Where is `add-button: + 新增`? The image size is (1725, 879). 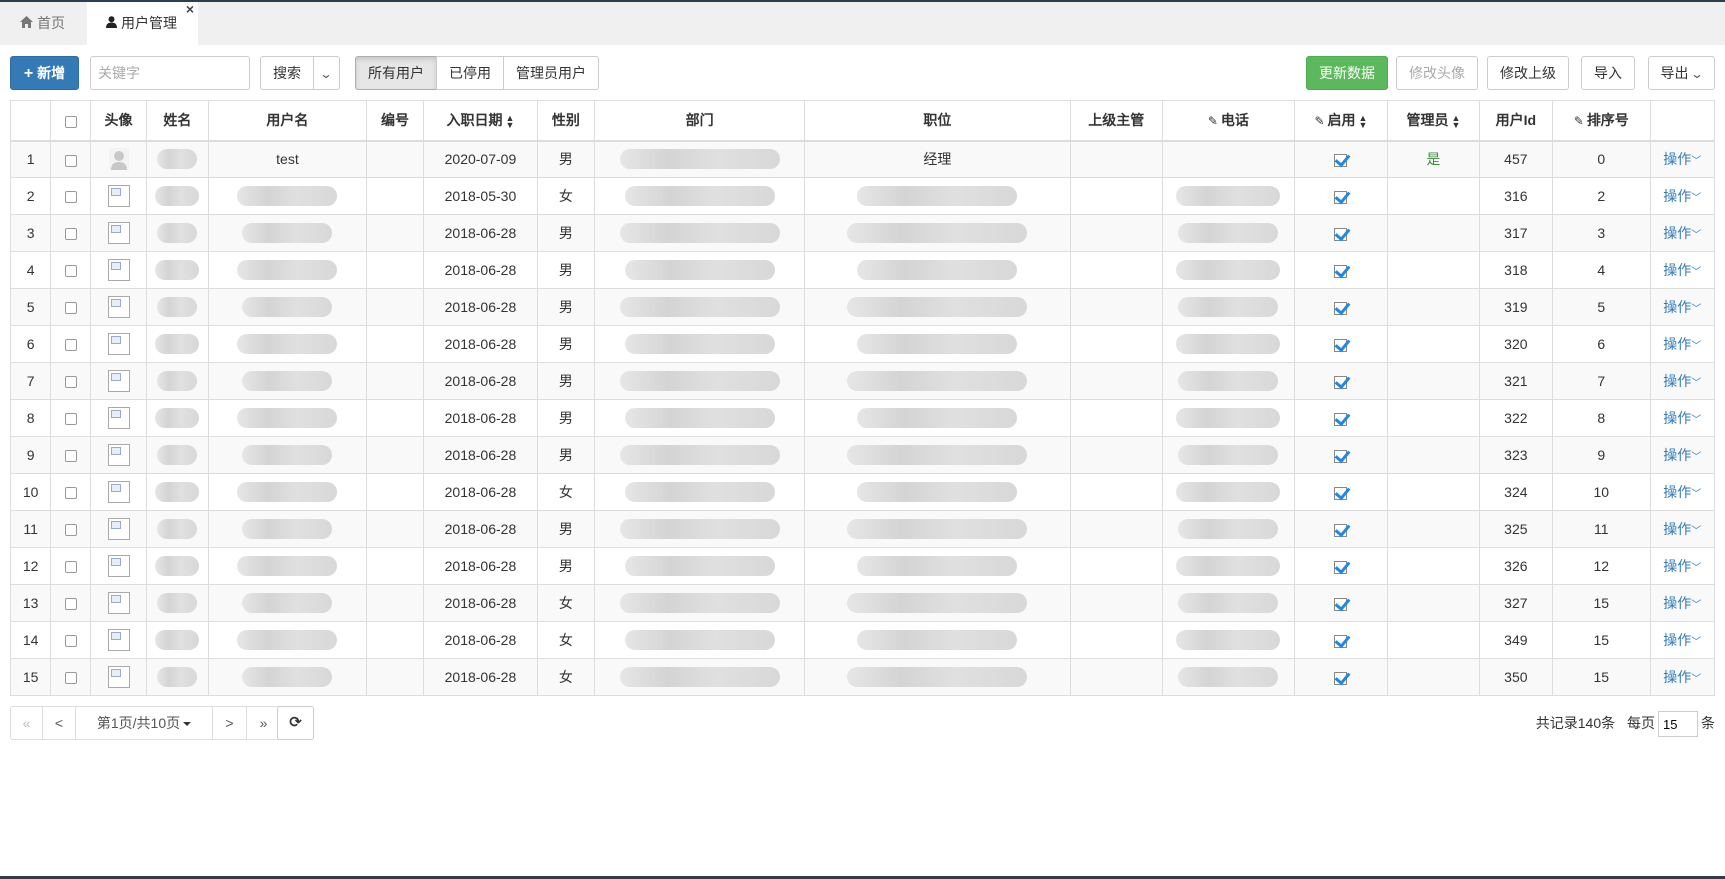
add-button: + 新增 is located at coordinates (44, 73).